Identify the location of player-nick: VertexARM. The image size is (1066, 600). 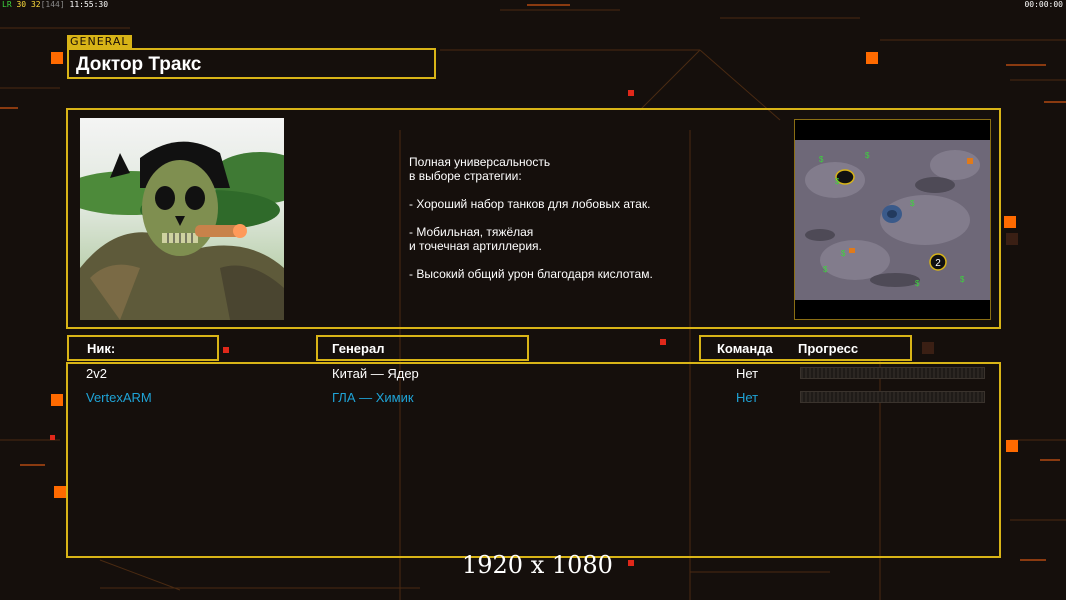
(119, 397).